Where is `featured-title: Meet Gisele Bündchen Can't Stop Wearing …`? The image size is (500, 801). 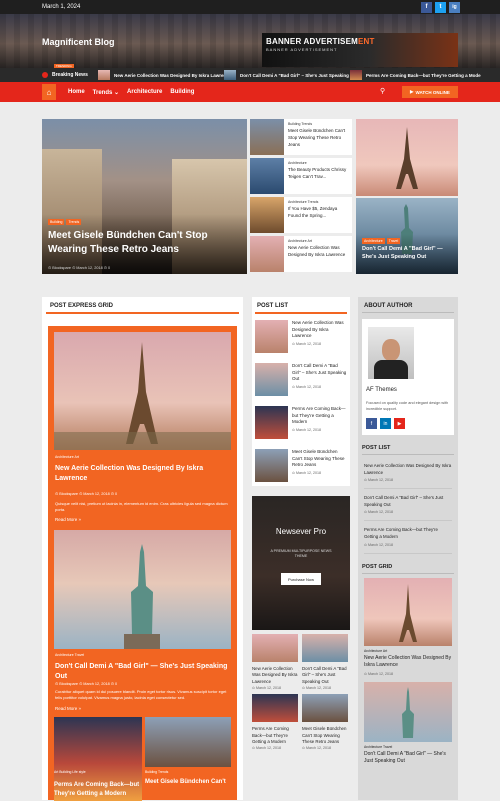
featured-title: Meet Gisele Bündchen Can't Stop Wearing … is located at coordinates (143, 242).